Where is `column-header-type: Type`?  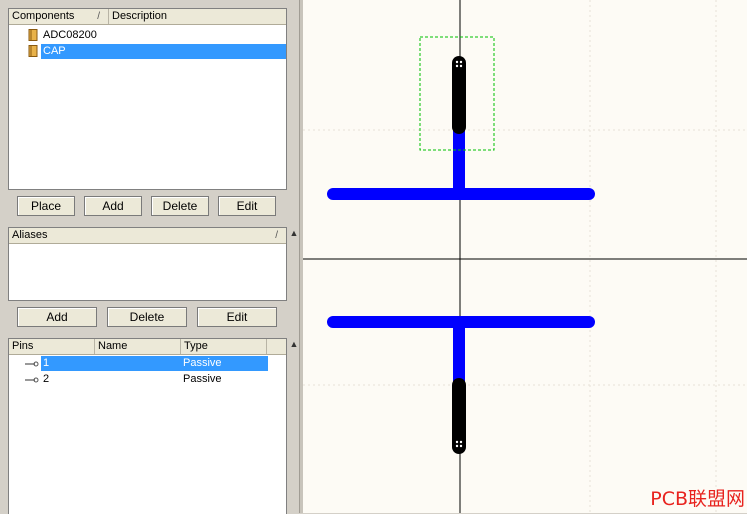
column-header-type: Type is located at coordinates (224, 346).